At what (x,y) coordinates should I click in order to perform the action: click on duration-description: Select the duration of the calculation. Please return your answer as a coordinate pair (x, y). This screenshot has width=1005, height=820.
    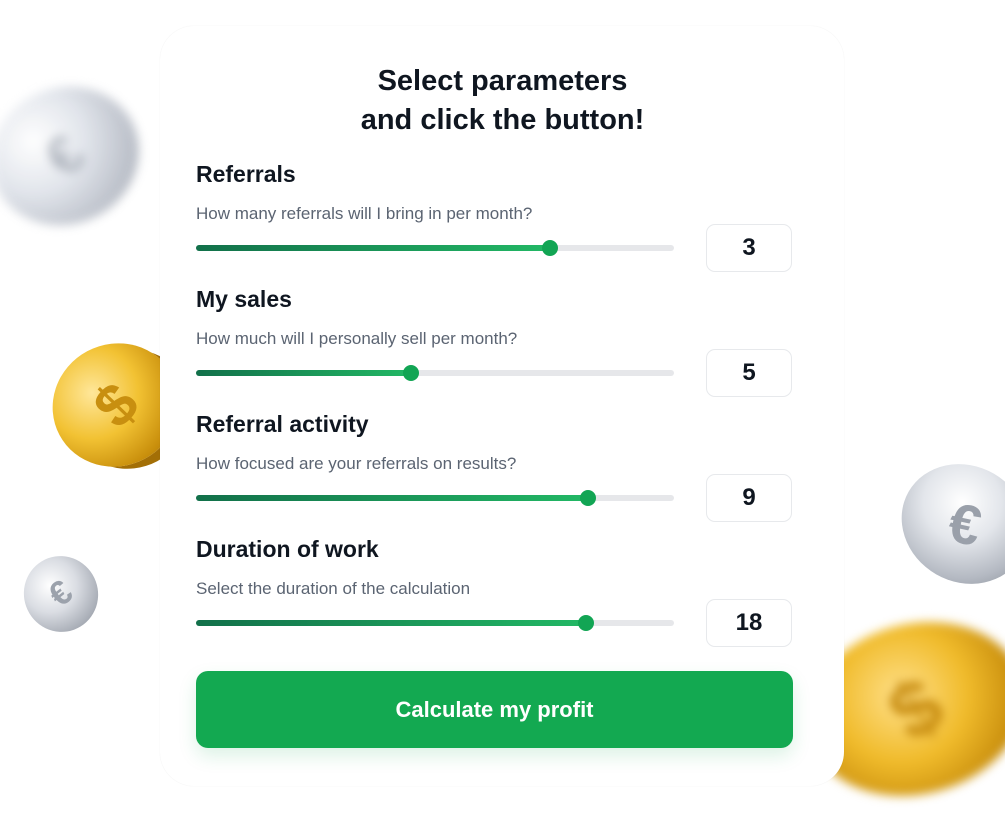
    Looking at the image, I should click on (333, 588).